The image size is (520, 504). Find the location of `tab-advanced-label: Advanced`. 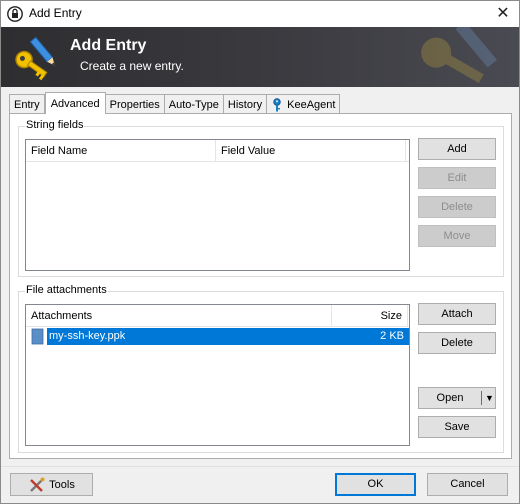

tab-advanced-label: Advanced is located at coordinates (75, 103).